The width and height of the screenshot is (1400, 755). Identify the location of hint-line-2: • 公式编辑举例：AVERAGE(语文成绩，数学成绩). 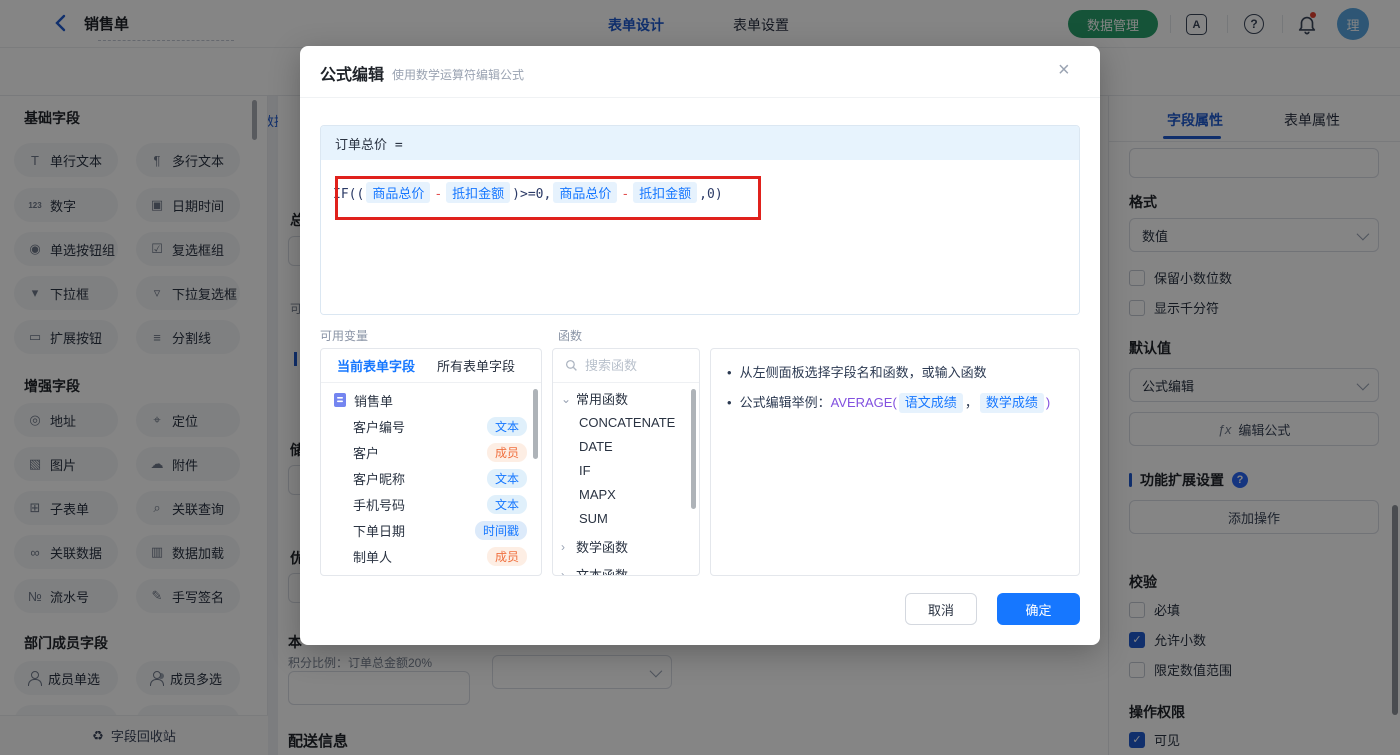
(895, 403).